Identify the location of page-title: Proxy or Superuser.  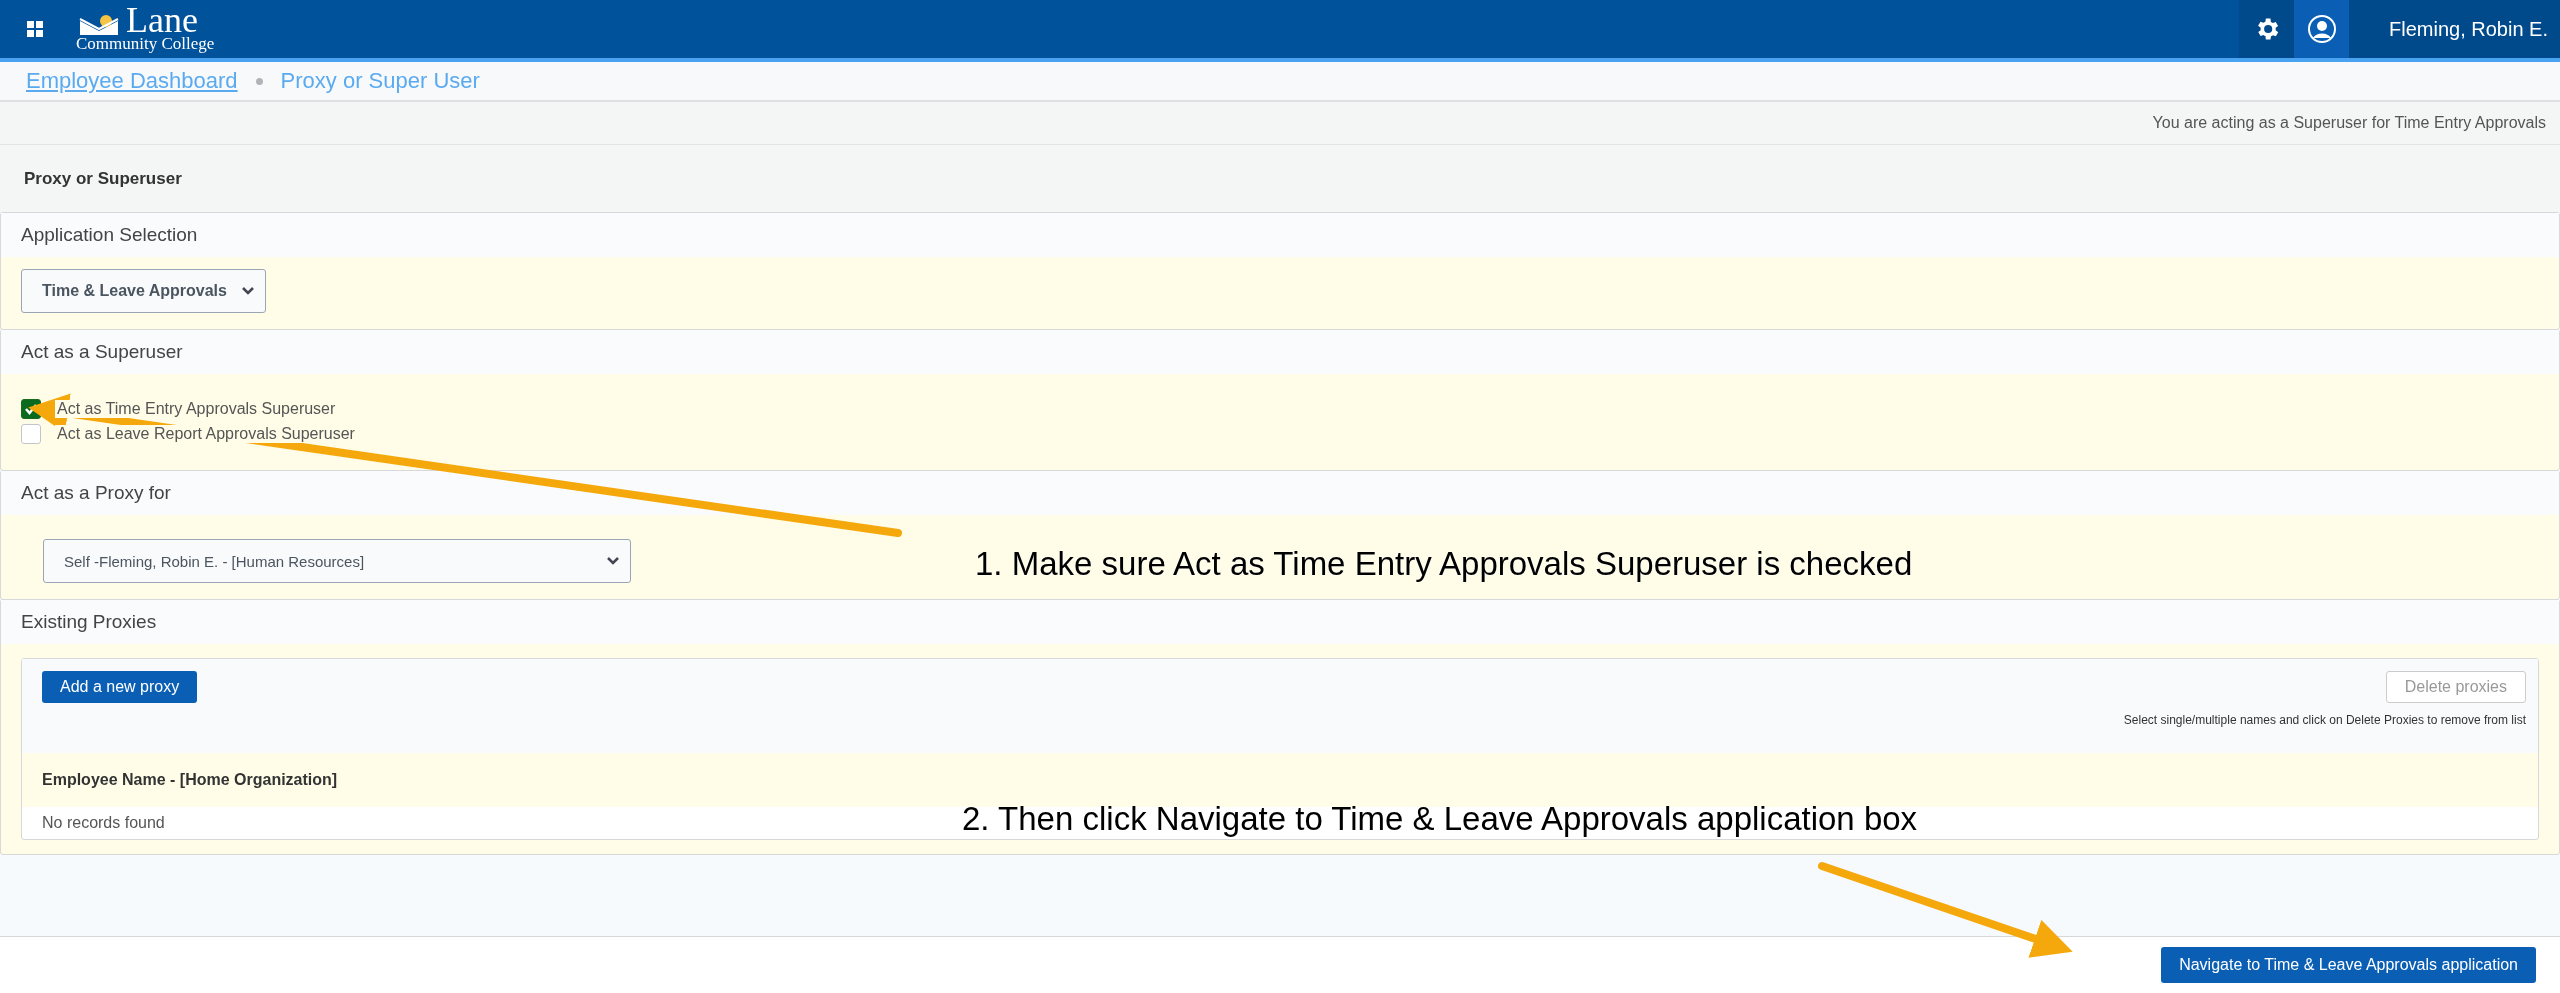
(103, 179).